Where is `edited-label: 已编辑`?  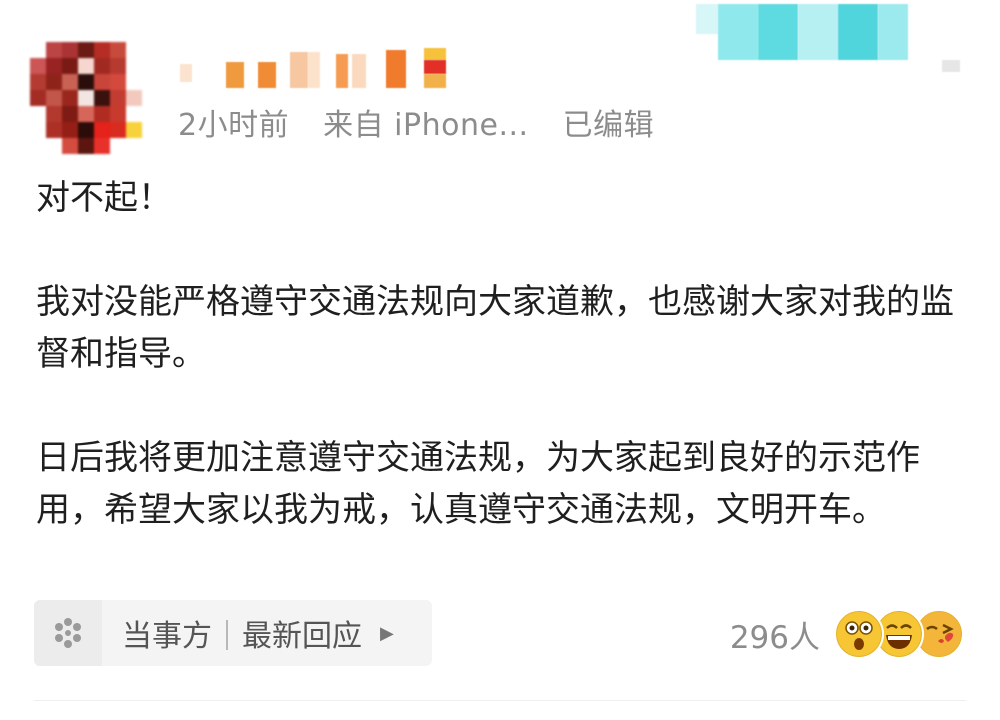
edited-label: 已编辑 is located at coordinates (609, 125).